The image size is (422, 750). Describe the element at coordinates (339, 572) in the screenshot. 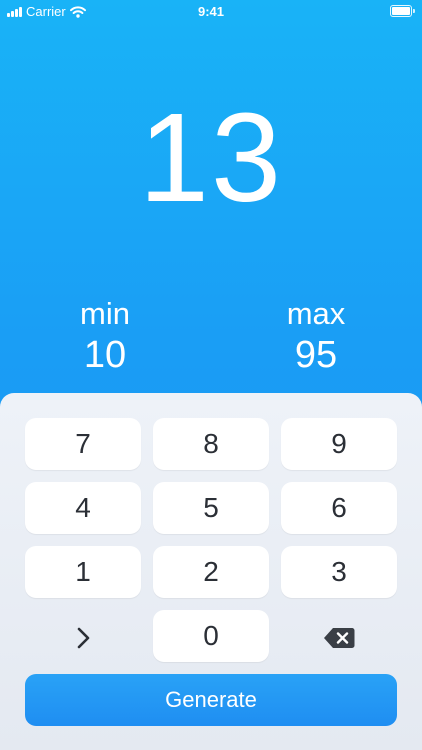

I see `key-3: 3` at that location.